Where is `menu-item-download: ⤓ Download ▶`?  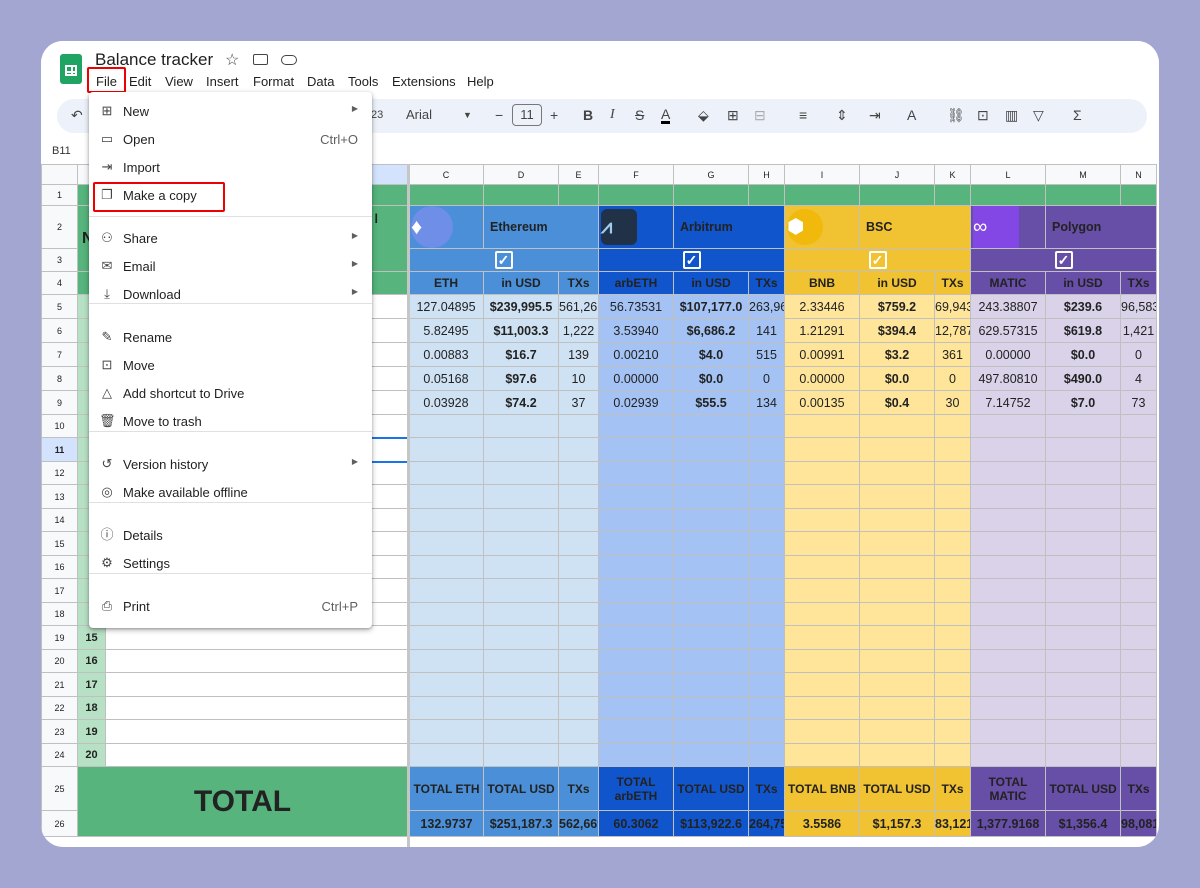 menu-item-download: ⤓ Download ▶ is located at coordinates (230, 295).